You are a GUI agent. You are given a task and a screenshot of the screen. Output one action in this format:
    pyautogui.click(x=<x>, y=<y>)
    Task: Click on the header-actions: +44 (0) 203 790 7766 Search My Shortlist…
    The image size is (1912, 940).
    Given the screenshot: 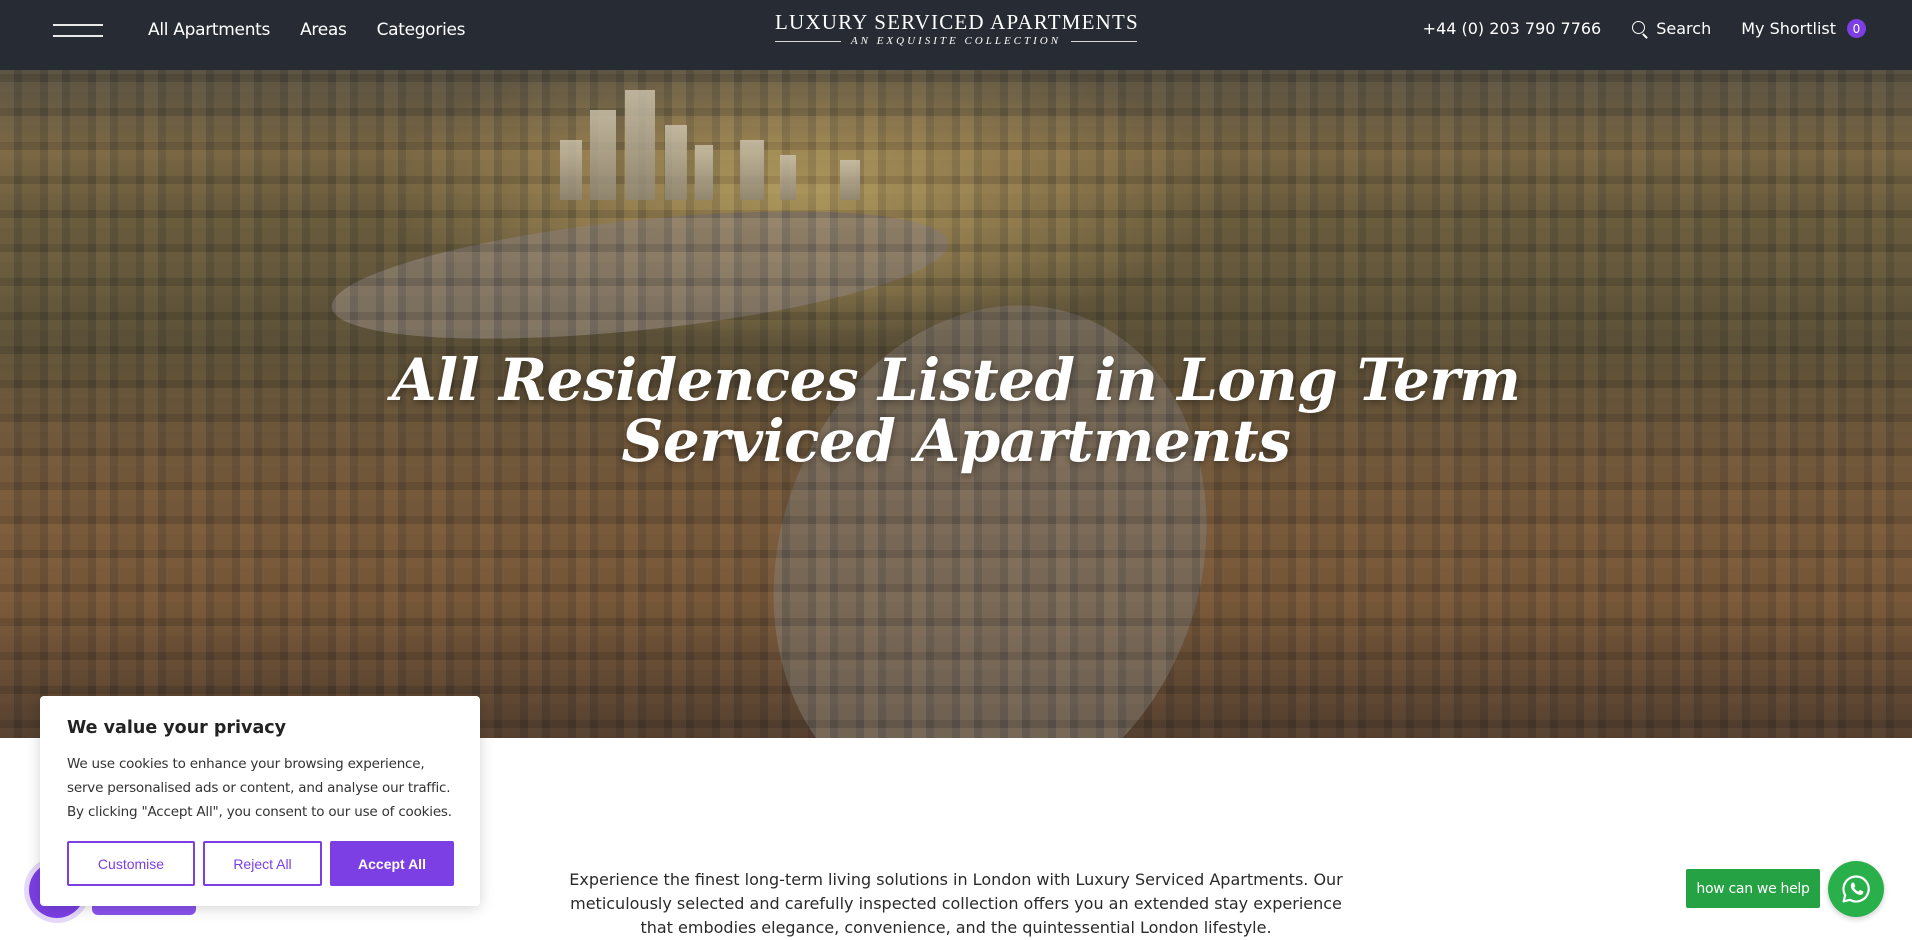 What is the action you would take?
    pyautogui.click(x=1644, y=28)
    